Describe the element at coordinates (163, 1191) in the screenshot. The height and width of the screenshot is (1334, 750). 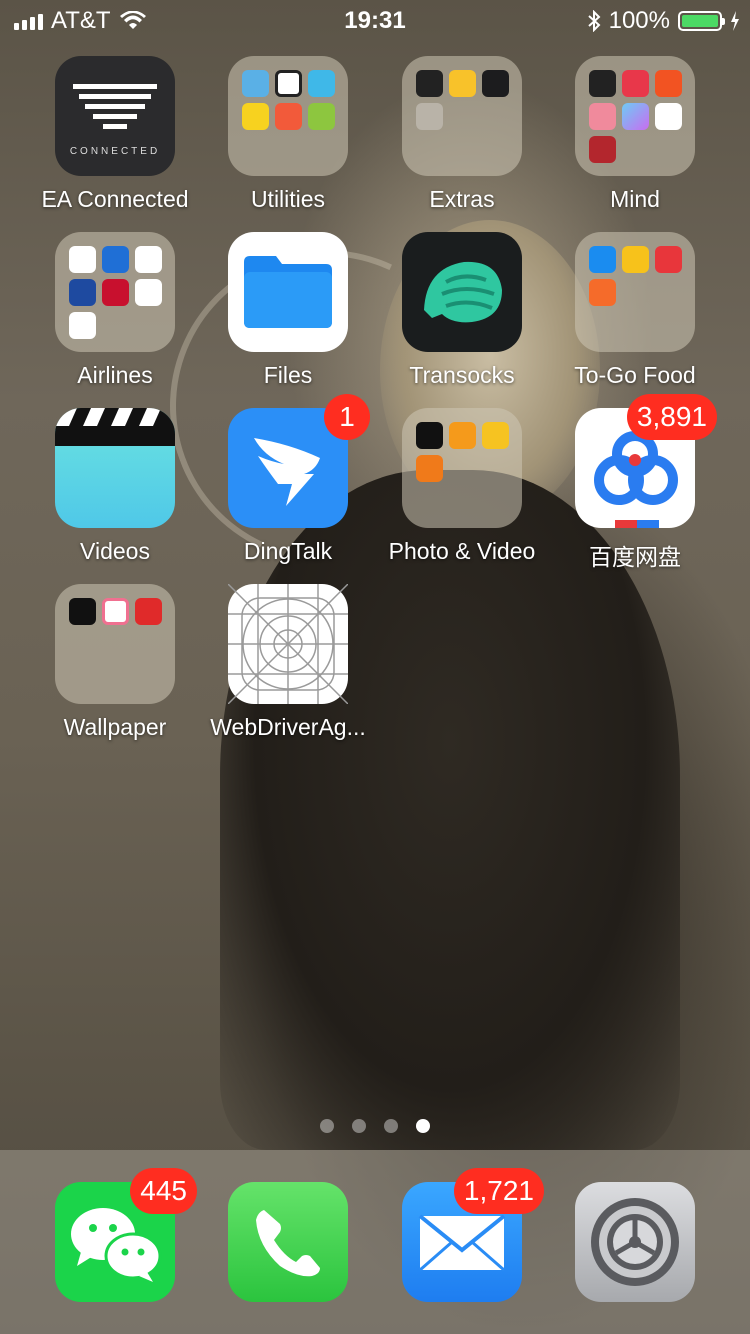
I see `notification-badge: 445` at that location.